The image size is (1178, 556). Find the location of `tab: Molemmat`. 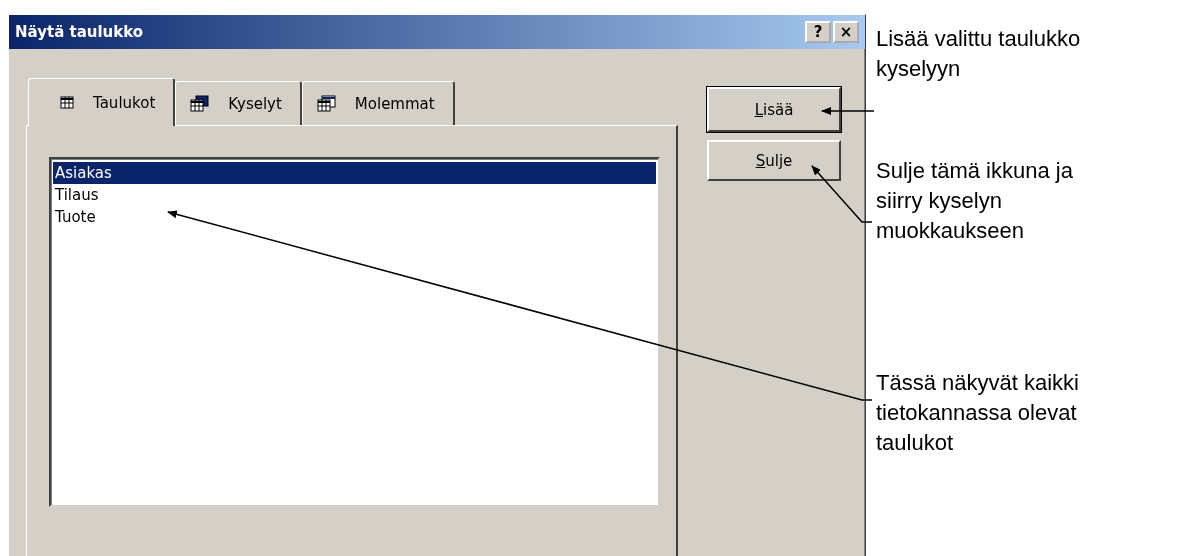

tab: Molemmat is located at coordinates (378, 103).